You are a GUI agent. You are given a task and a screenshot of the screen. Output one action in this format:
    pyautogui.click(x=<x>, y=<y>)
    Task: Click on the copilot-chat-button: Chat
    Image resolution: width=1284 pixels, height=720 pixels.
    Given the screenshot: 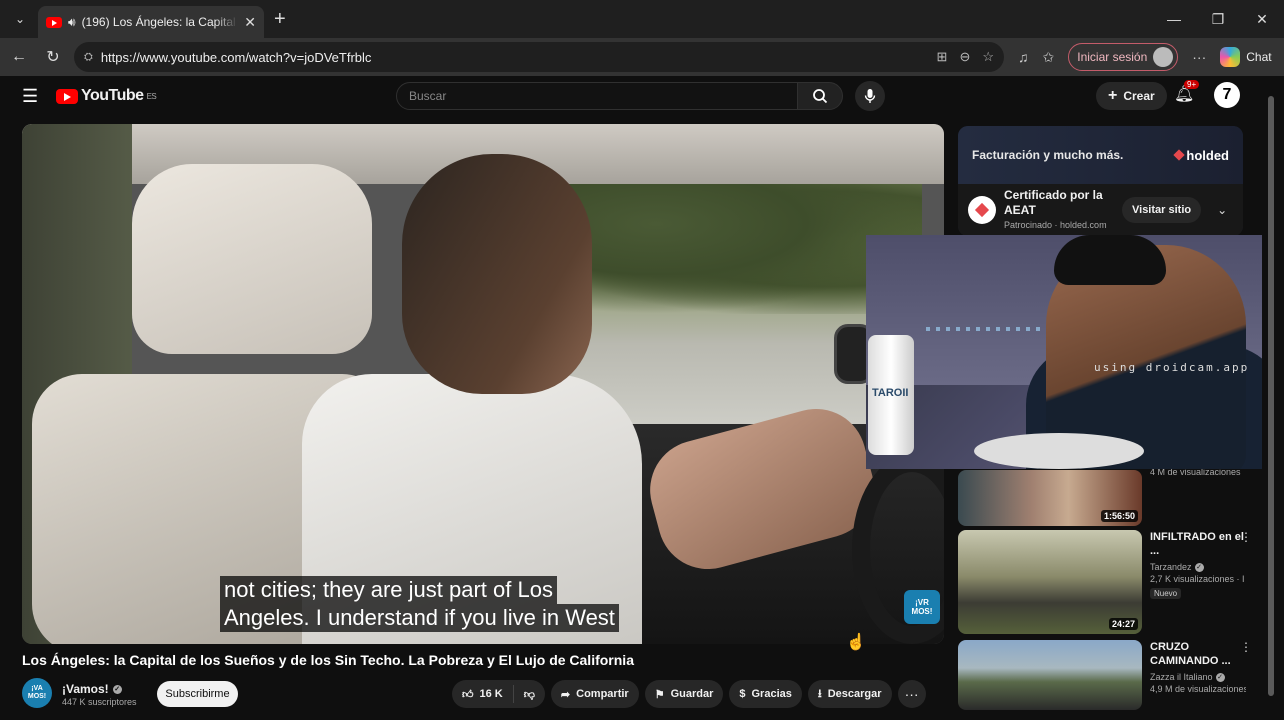 What is the action you would take?
    pyautogui.click(x=1246, y=57)
    